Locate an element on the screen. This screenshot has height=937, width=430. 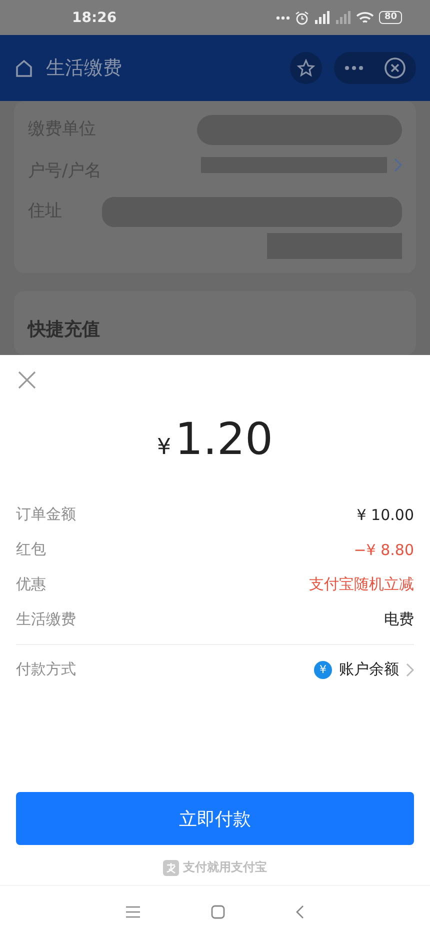
currency-symbol: ¥ is located at coordinates (164, 447).